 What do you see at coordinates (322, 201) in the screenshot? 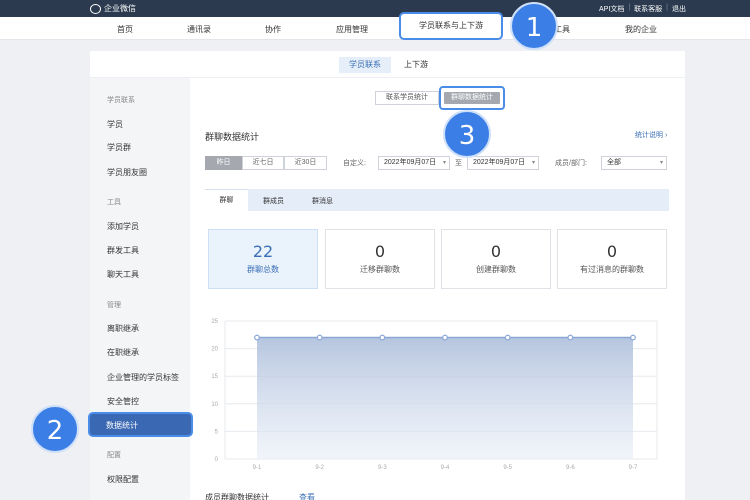
I see `tab-messages: 群消息` at bounding box center [322, 201].